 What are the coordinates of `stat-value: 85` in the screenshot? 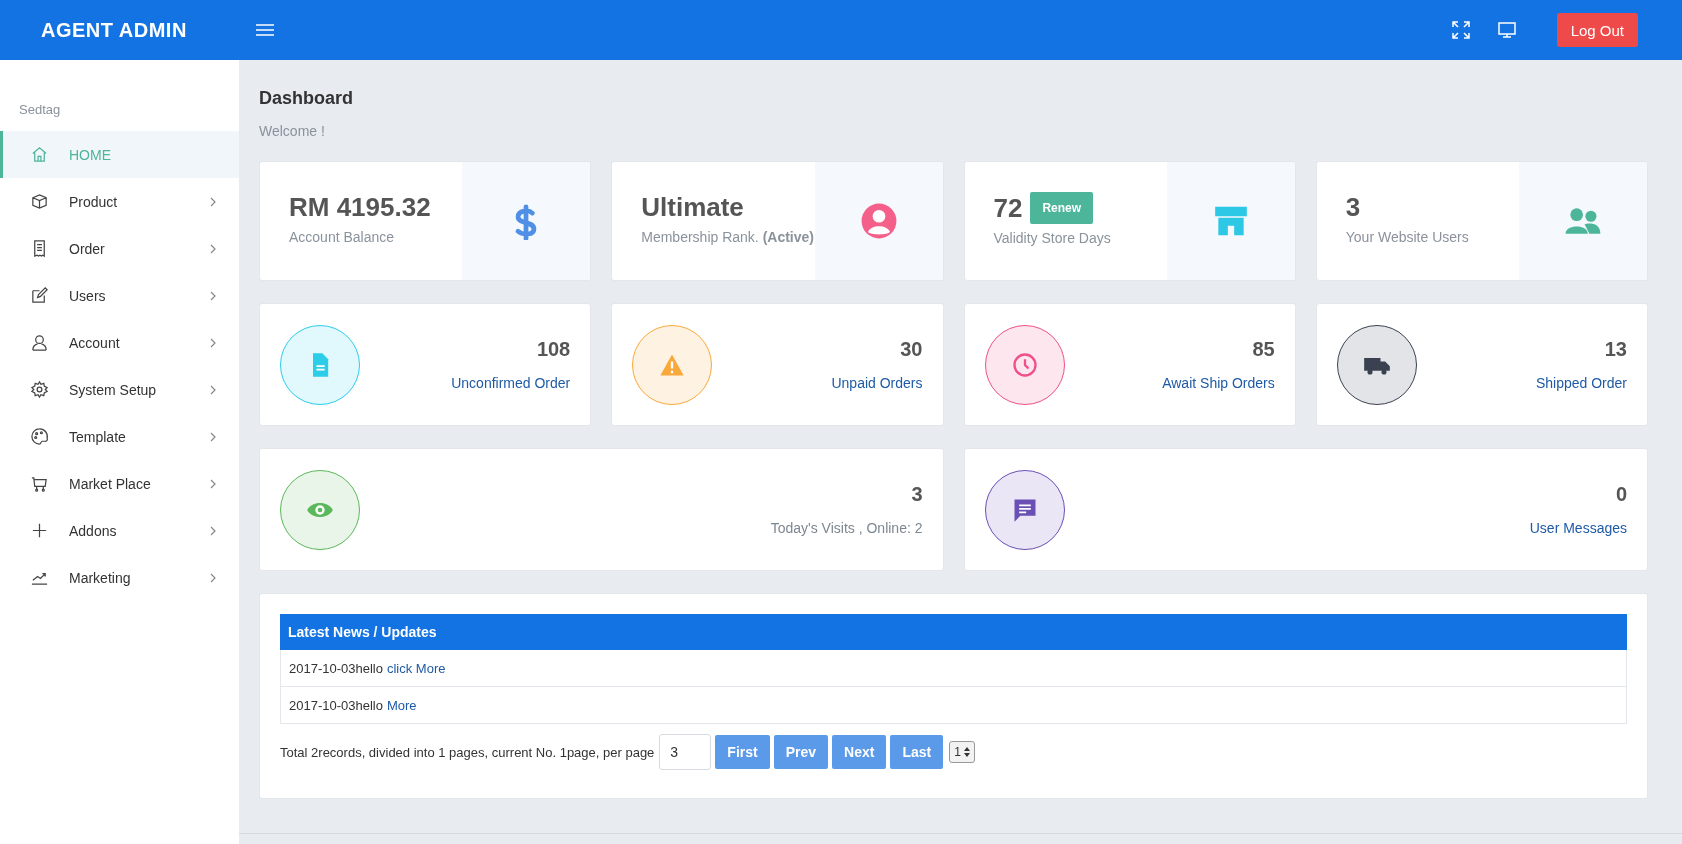 It's located at (1263, 349).